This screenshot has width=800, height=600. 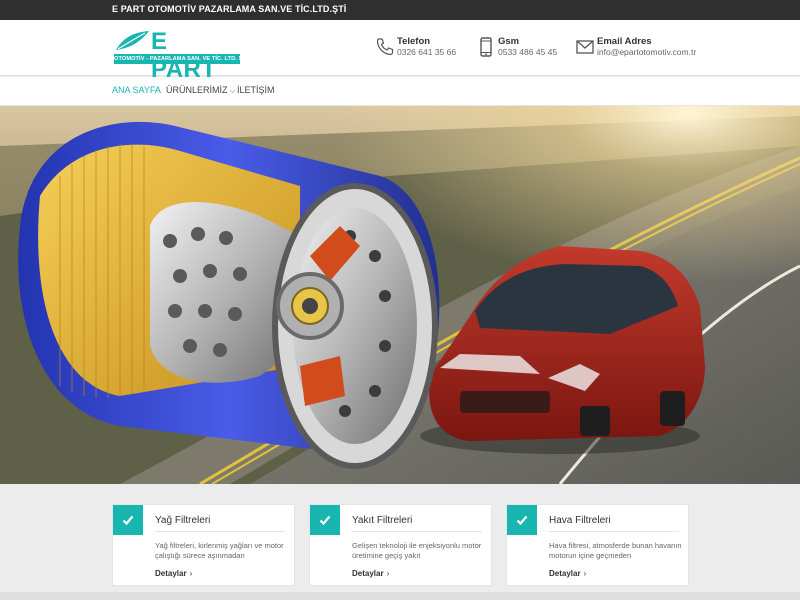 I want to click on mobile-icon, so click(x=486, y=47).